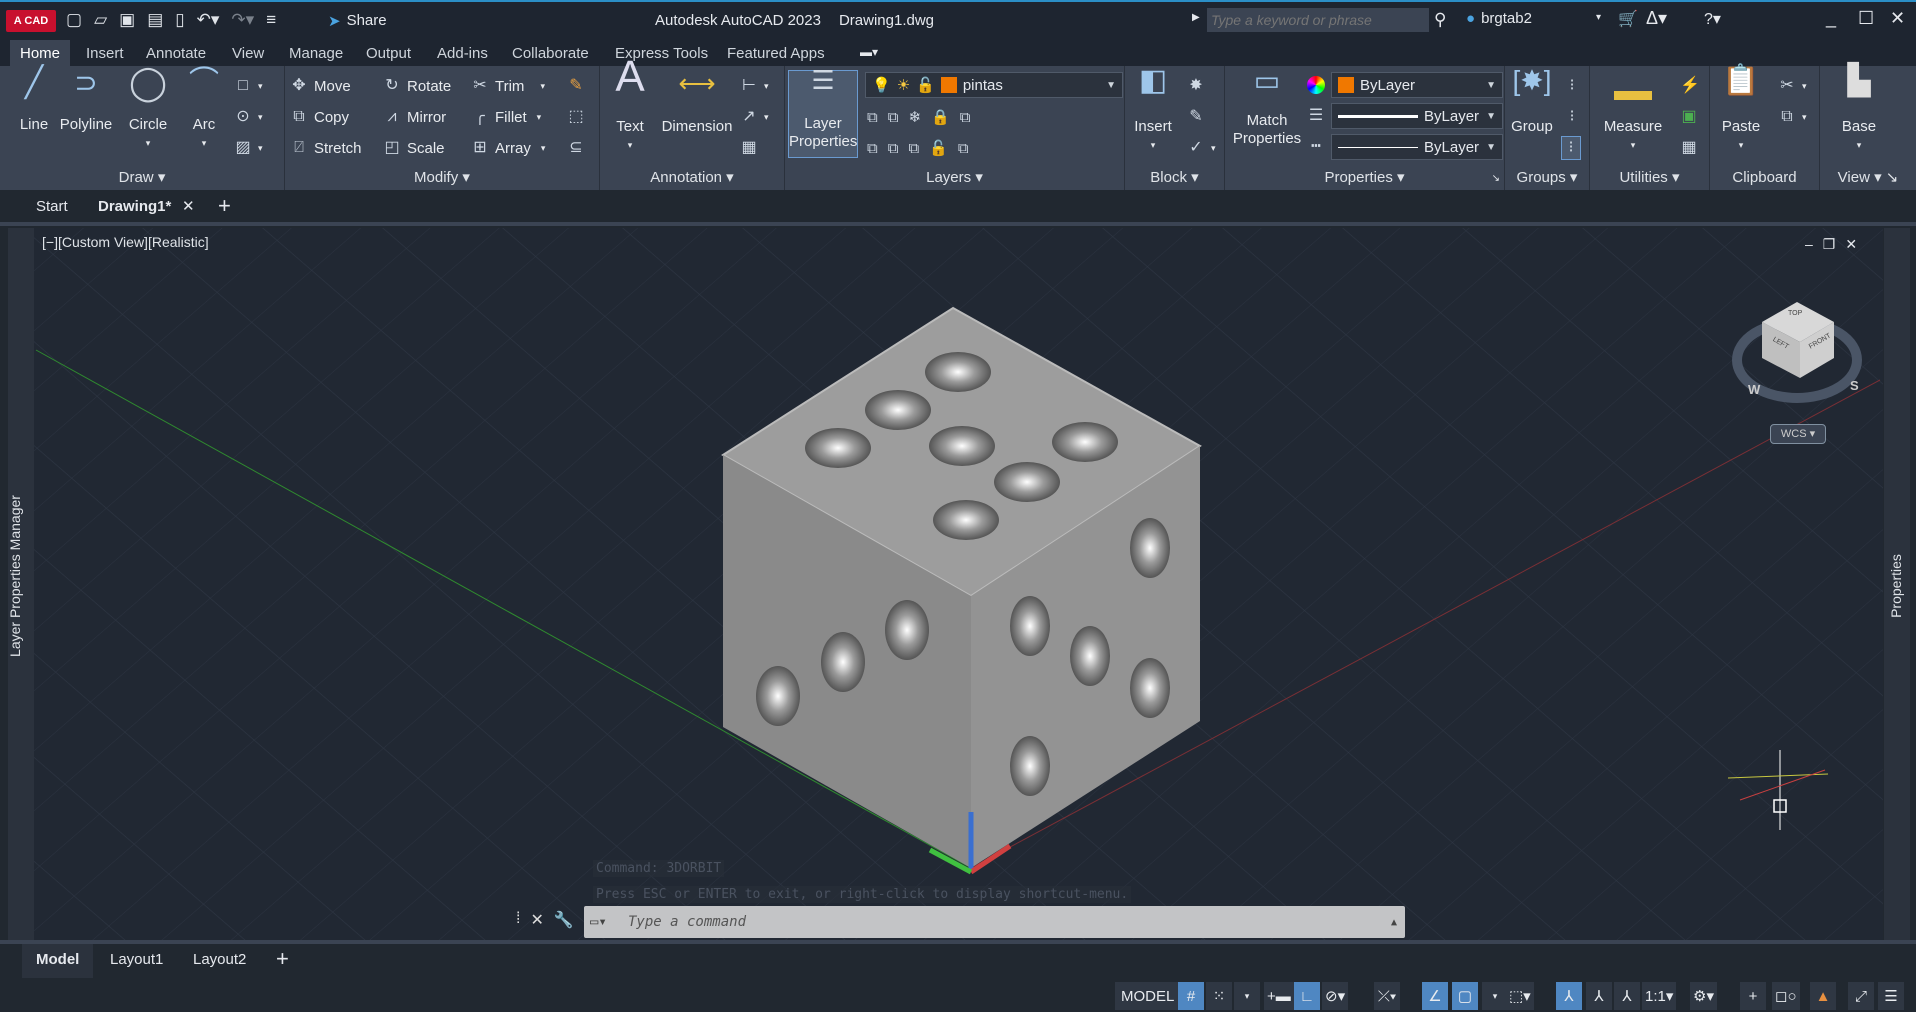  What do you see at coordinates (417, 86) in the screenshot?
I see `rotate-button: ↻ Rotate` at bounding box center [417, 86].